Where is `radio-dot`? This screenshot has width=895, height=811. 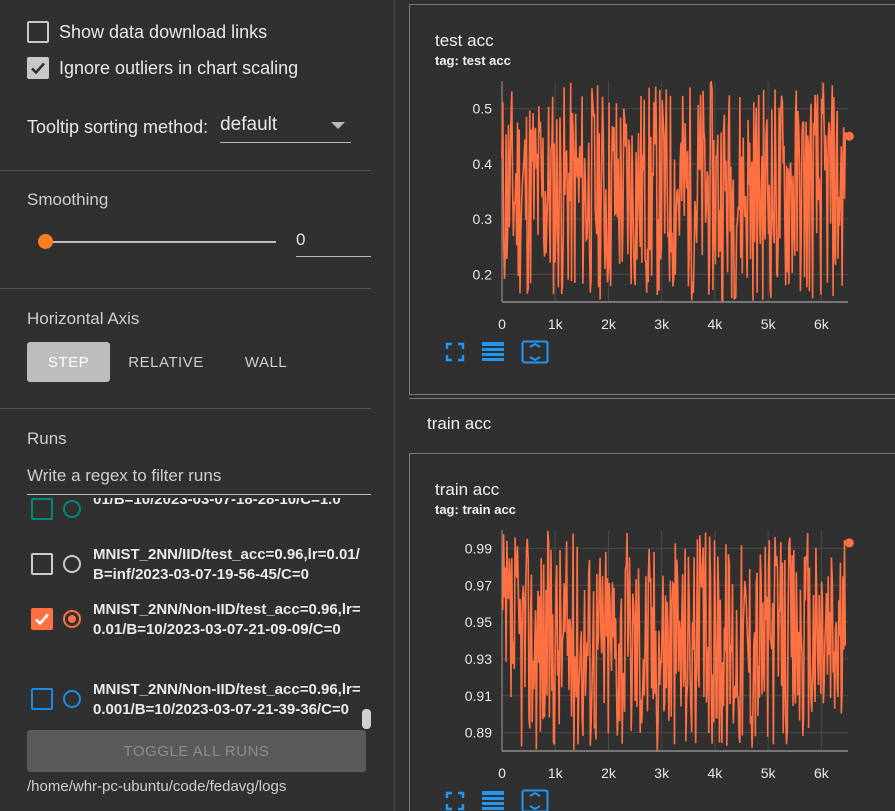
radio-dot is located at coordinates (72, 619).